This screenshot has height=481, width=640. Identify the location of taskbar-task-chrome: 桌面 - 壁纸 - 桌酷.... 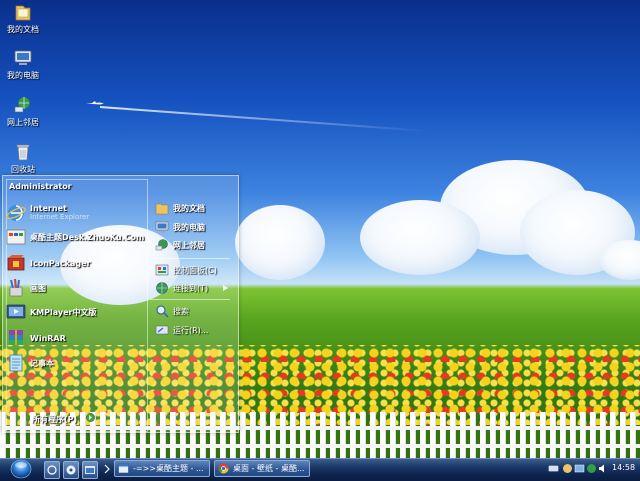
(262, 468).